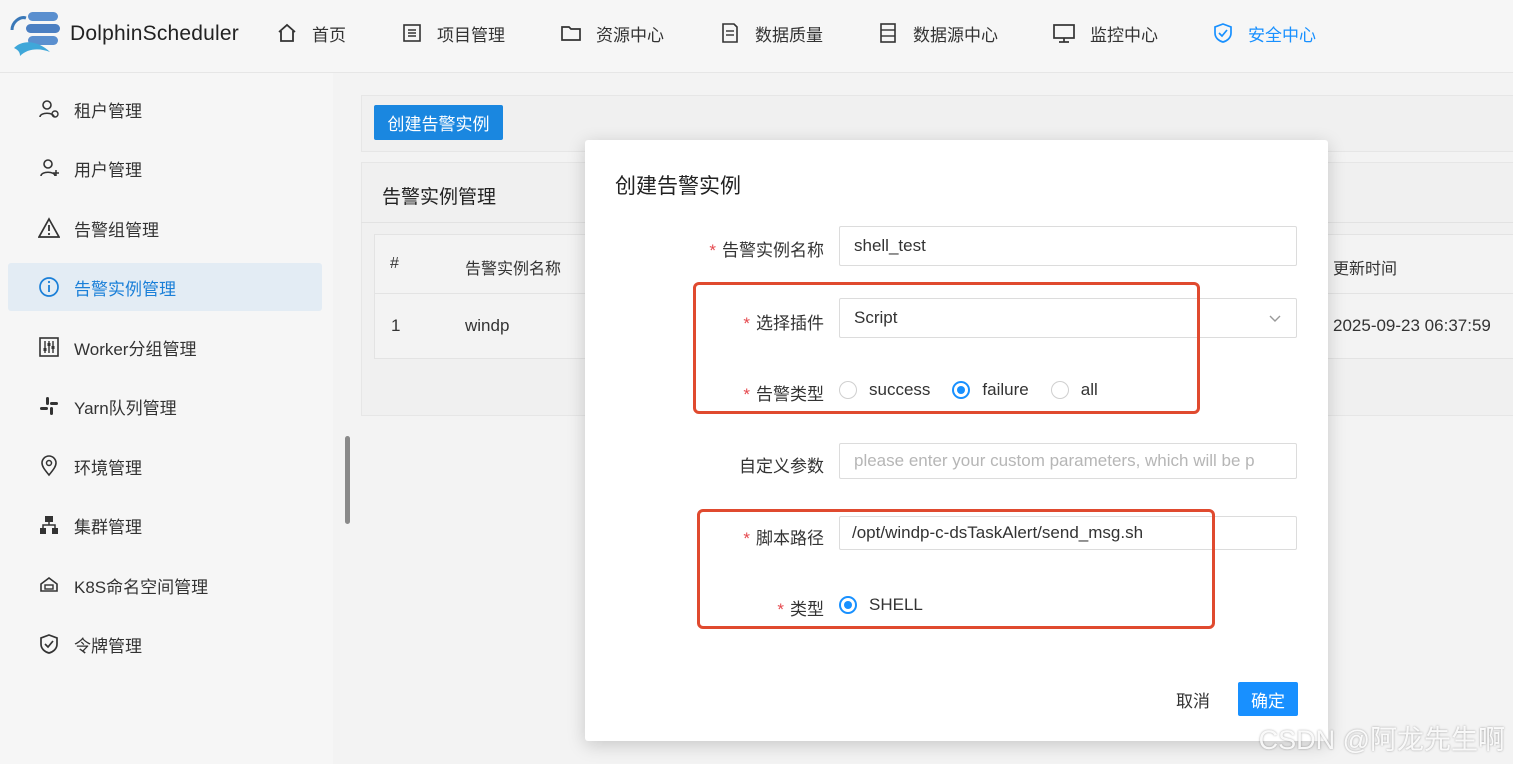 The height and width of the screenshot is (764, 1513). Describe the element at coordinates (1381, 740) in the screenshot. I see `watermark: CSDN @阿龙先生啊` at that location.